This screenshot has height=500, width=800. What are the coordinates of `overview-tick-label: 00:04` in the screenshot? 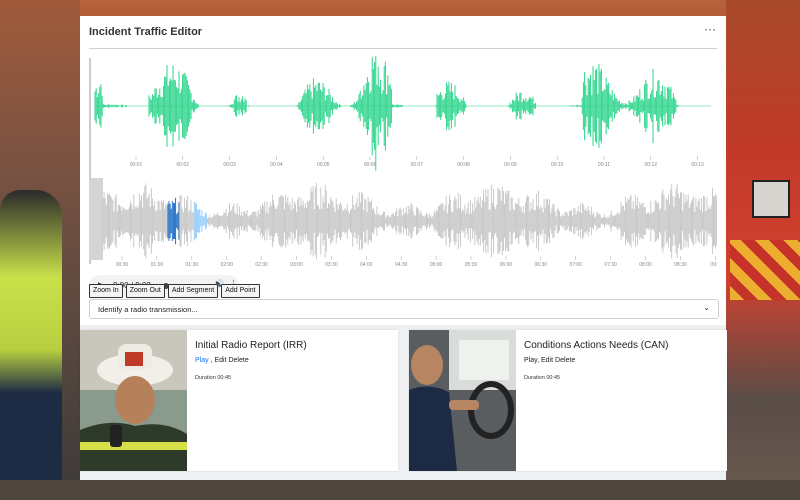 It's located at (276, 165).